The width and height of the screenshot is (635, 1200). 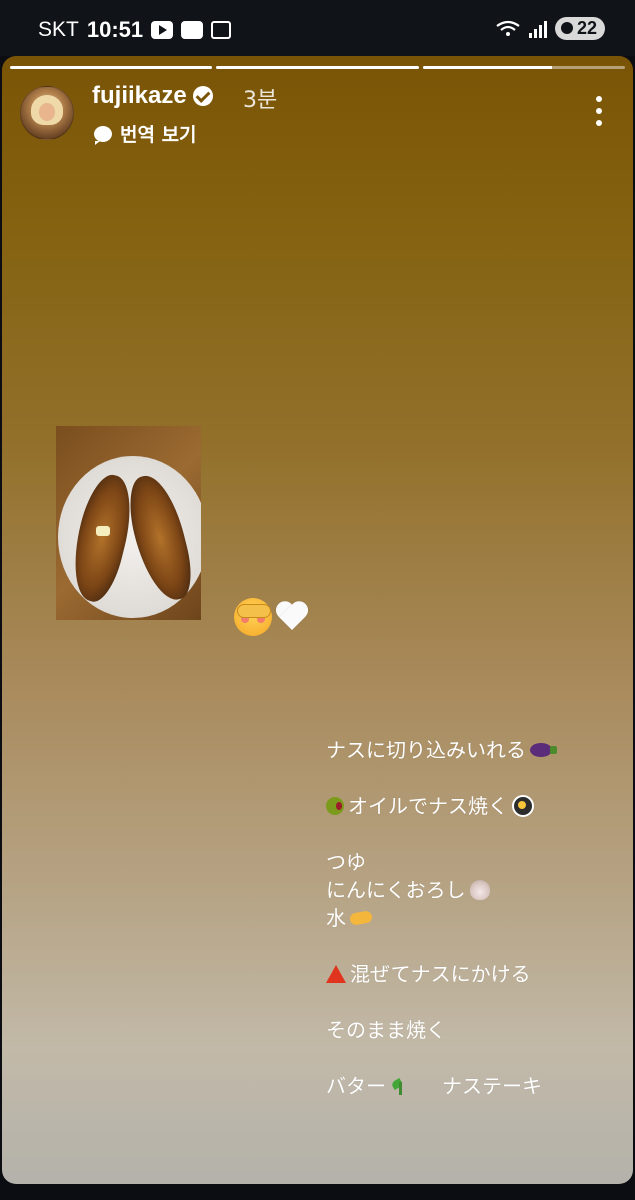 What do you see at coordinates (543, 750) in the screenshot?
I see `eggplant-emoji-icon` at bounding box center [543, 750].